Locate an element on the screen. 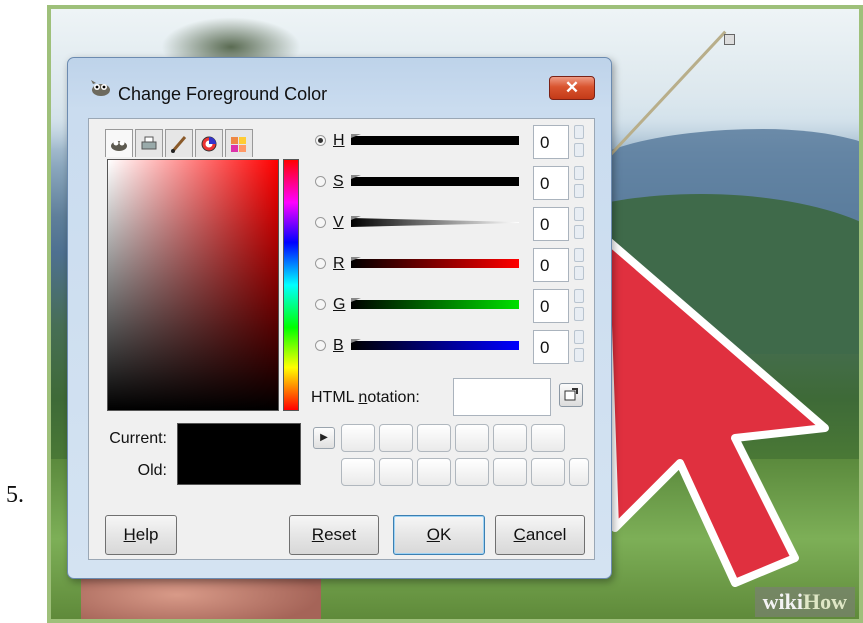  channel-row-s: S 0 is located at coordinates (451, 183).